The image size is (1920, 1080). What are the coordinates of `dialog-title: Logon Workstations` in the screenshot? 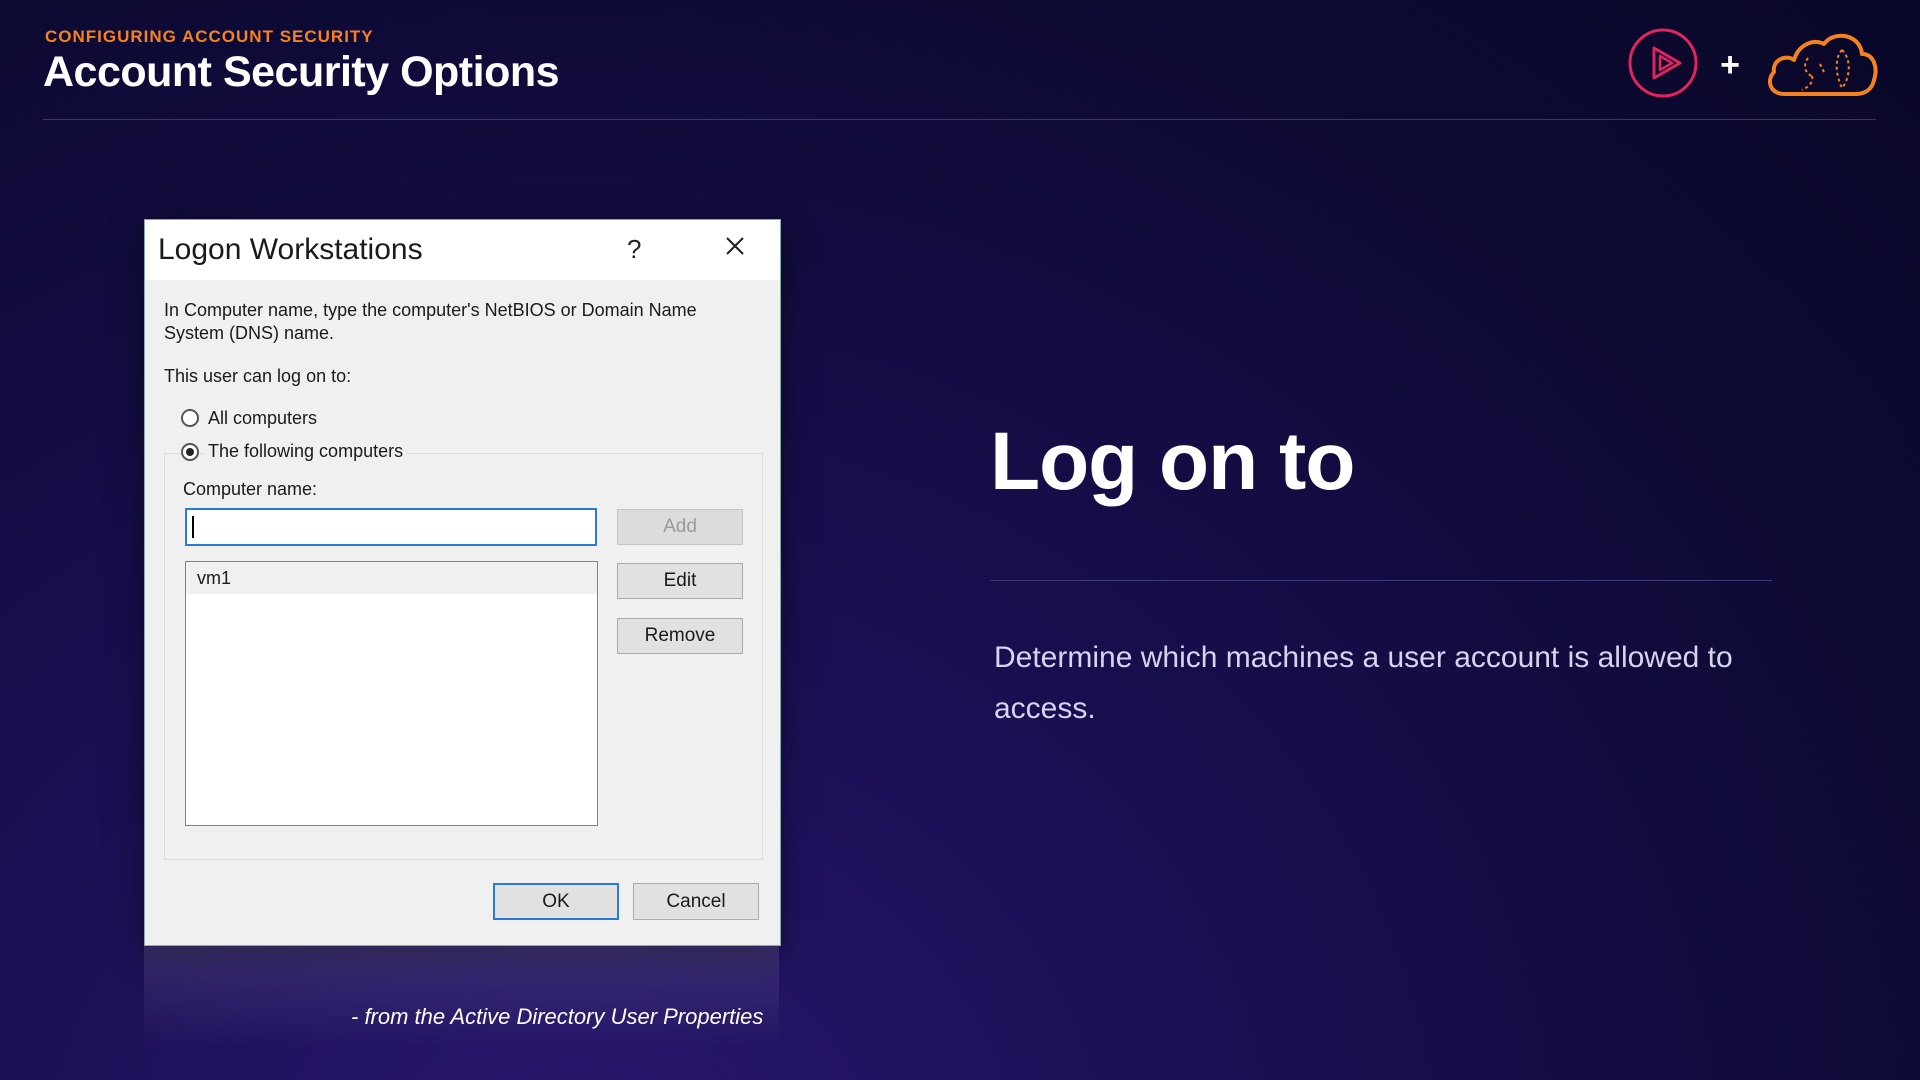 It's located at (290, 249).